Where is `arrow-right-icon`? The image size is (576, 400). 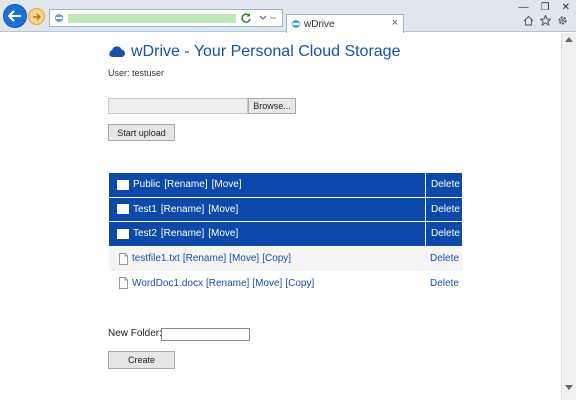
arrow-right-icon is located at coordinates (37, 16).